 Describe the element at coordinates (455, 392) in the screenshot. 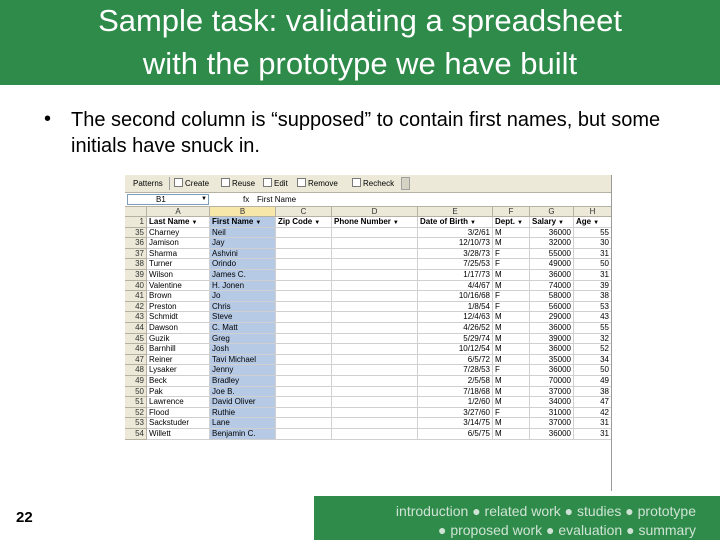

I see `table-cell: 7/18/68` at that location.